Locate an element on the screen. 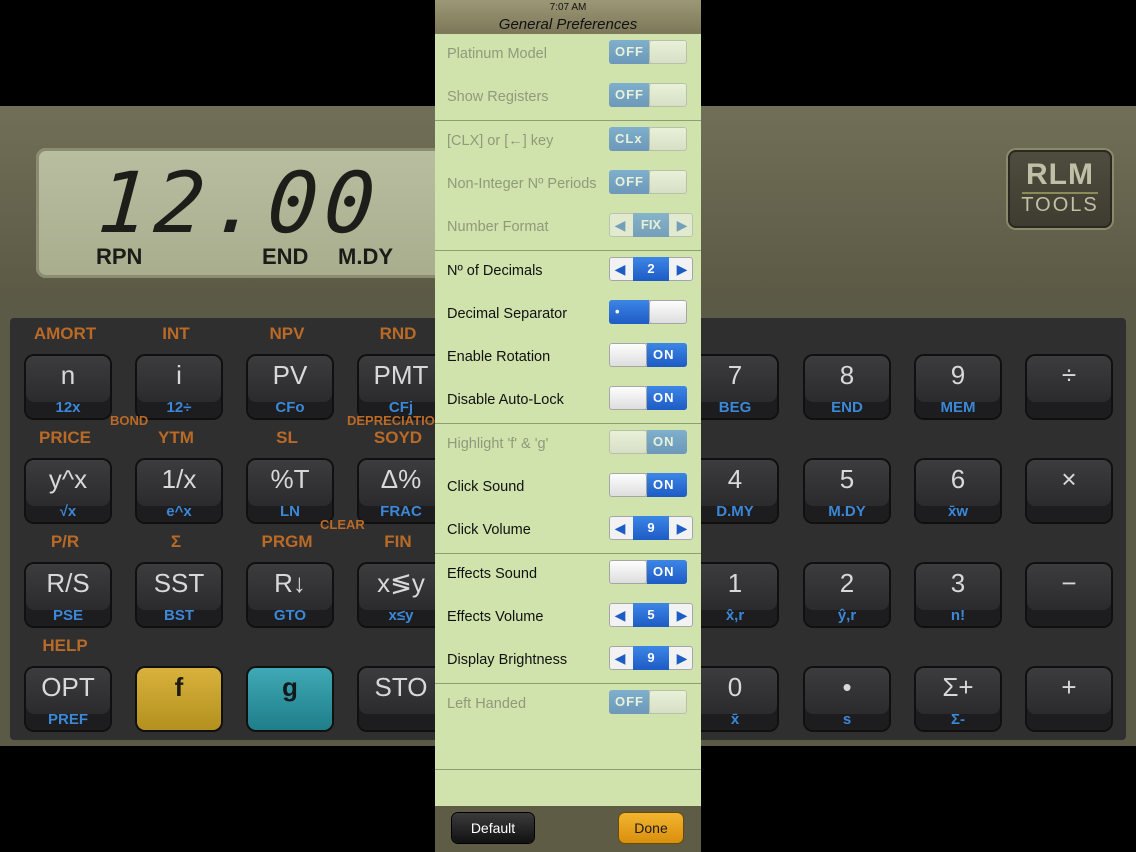 This screenshot has height=852, width=1136. key-label: 3 is located at coordinates (958, 583).